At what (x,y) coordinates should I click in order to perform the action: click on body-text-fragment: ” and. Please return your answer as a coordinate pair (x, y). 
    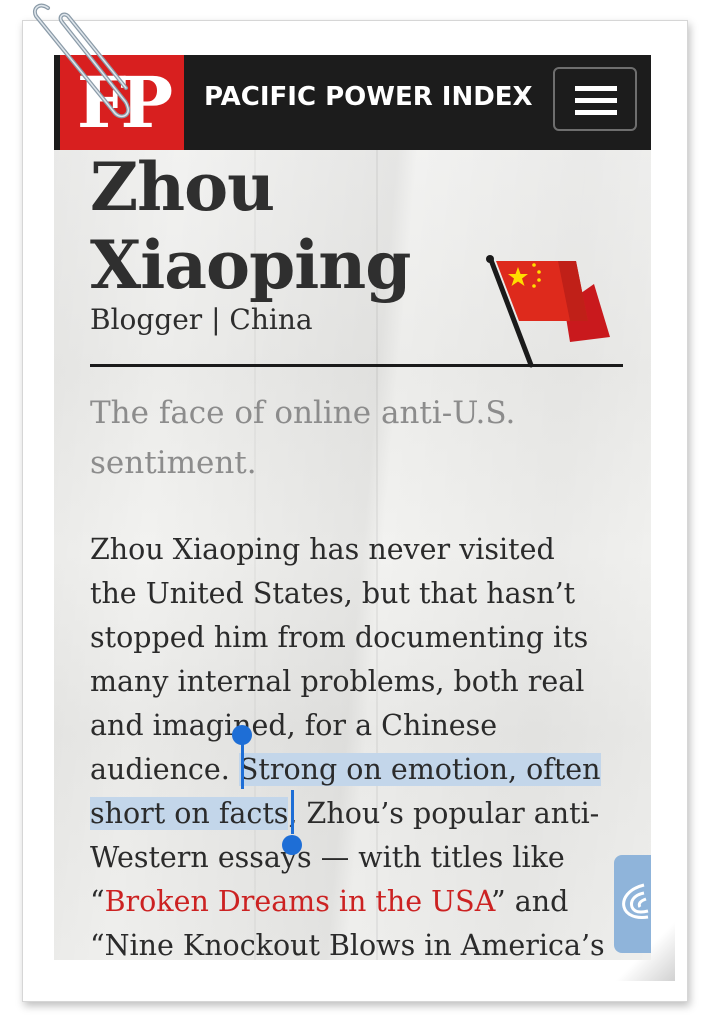
    Looking at the image, I should click on (530, 901).